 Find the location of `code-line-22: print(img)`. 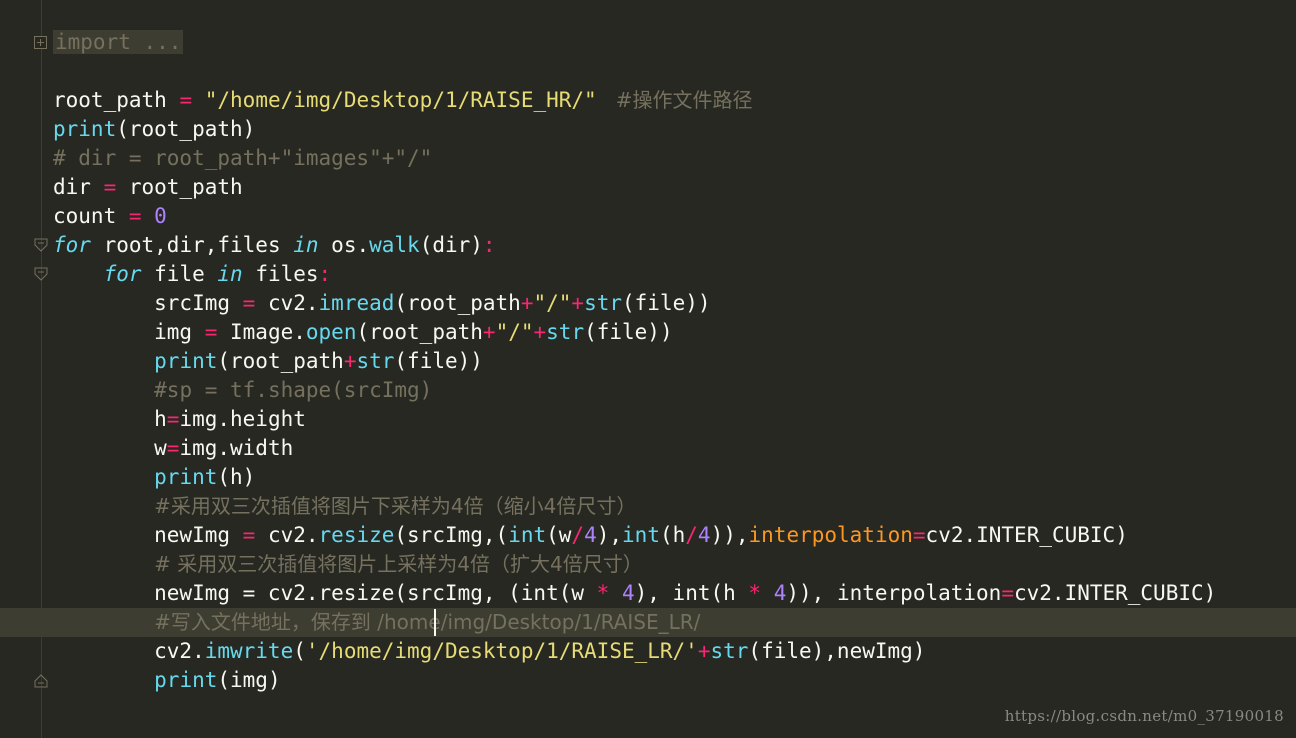

code-line-22: print(img) is located at coordinates (167, 680).